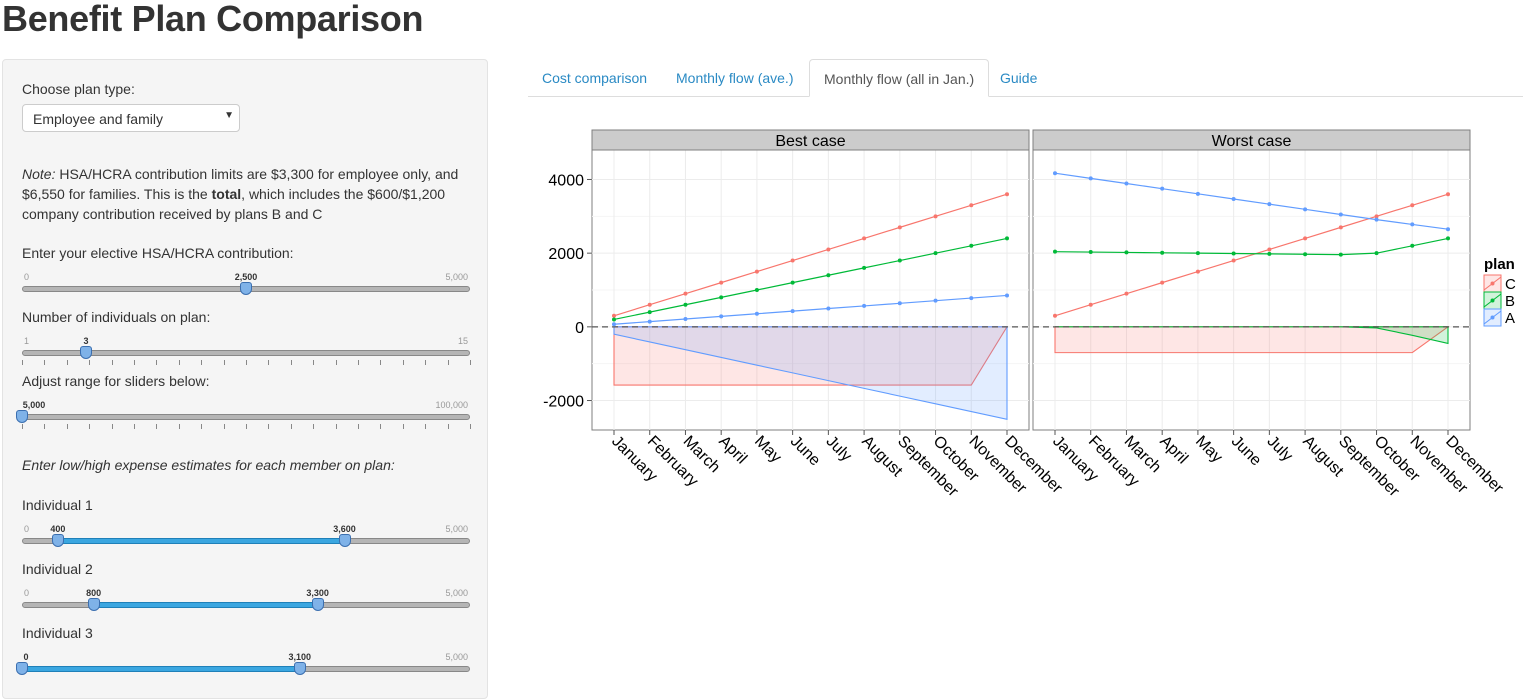  What do you see at coordinates (839, 449) in the screenshot?
I see `x-tick-label: July` at bounding box center [839, 449].